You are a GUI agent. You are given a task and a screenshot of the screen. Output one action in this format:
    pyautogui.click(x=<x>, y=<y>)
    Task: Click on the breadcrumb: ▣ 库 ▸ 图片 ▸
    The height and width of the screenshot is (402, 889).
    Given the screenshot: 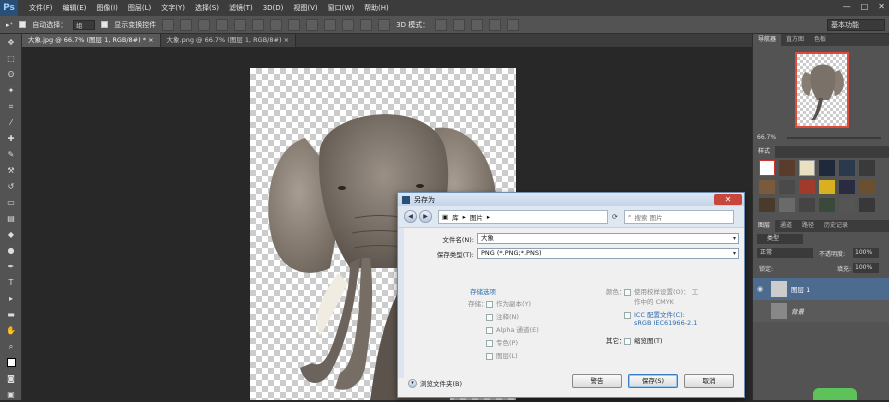 What is the action you would take?
    pyautogui.click(x=523, y=216)
    